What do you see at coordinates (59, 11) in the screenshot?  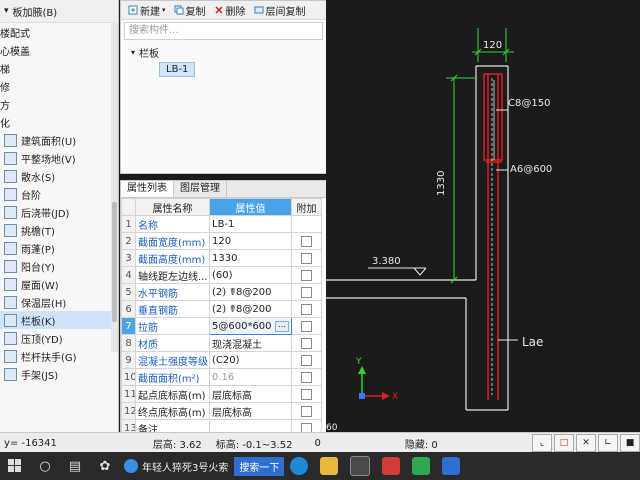 I see `tree-header: ▾ 板加腋(B)` at bounding box center [59, 11].